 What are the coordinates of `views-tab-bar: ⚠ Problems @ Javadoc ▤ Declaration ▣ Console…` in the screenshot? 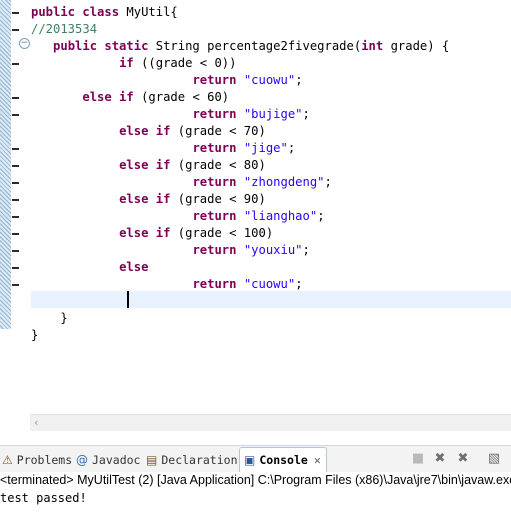 It's located at (255, 459).